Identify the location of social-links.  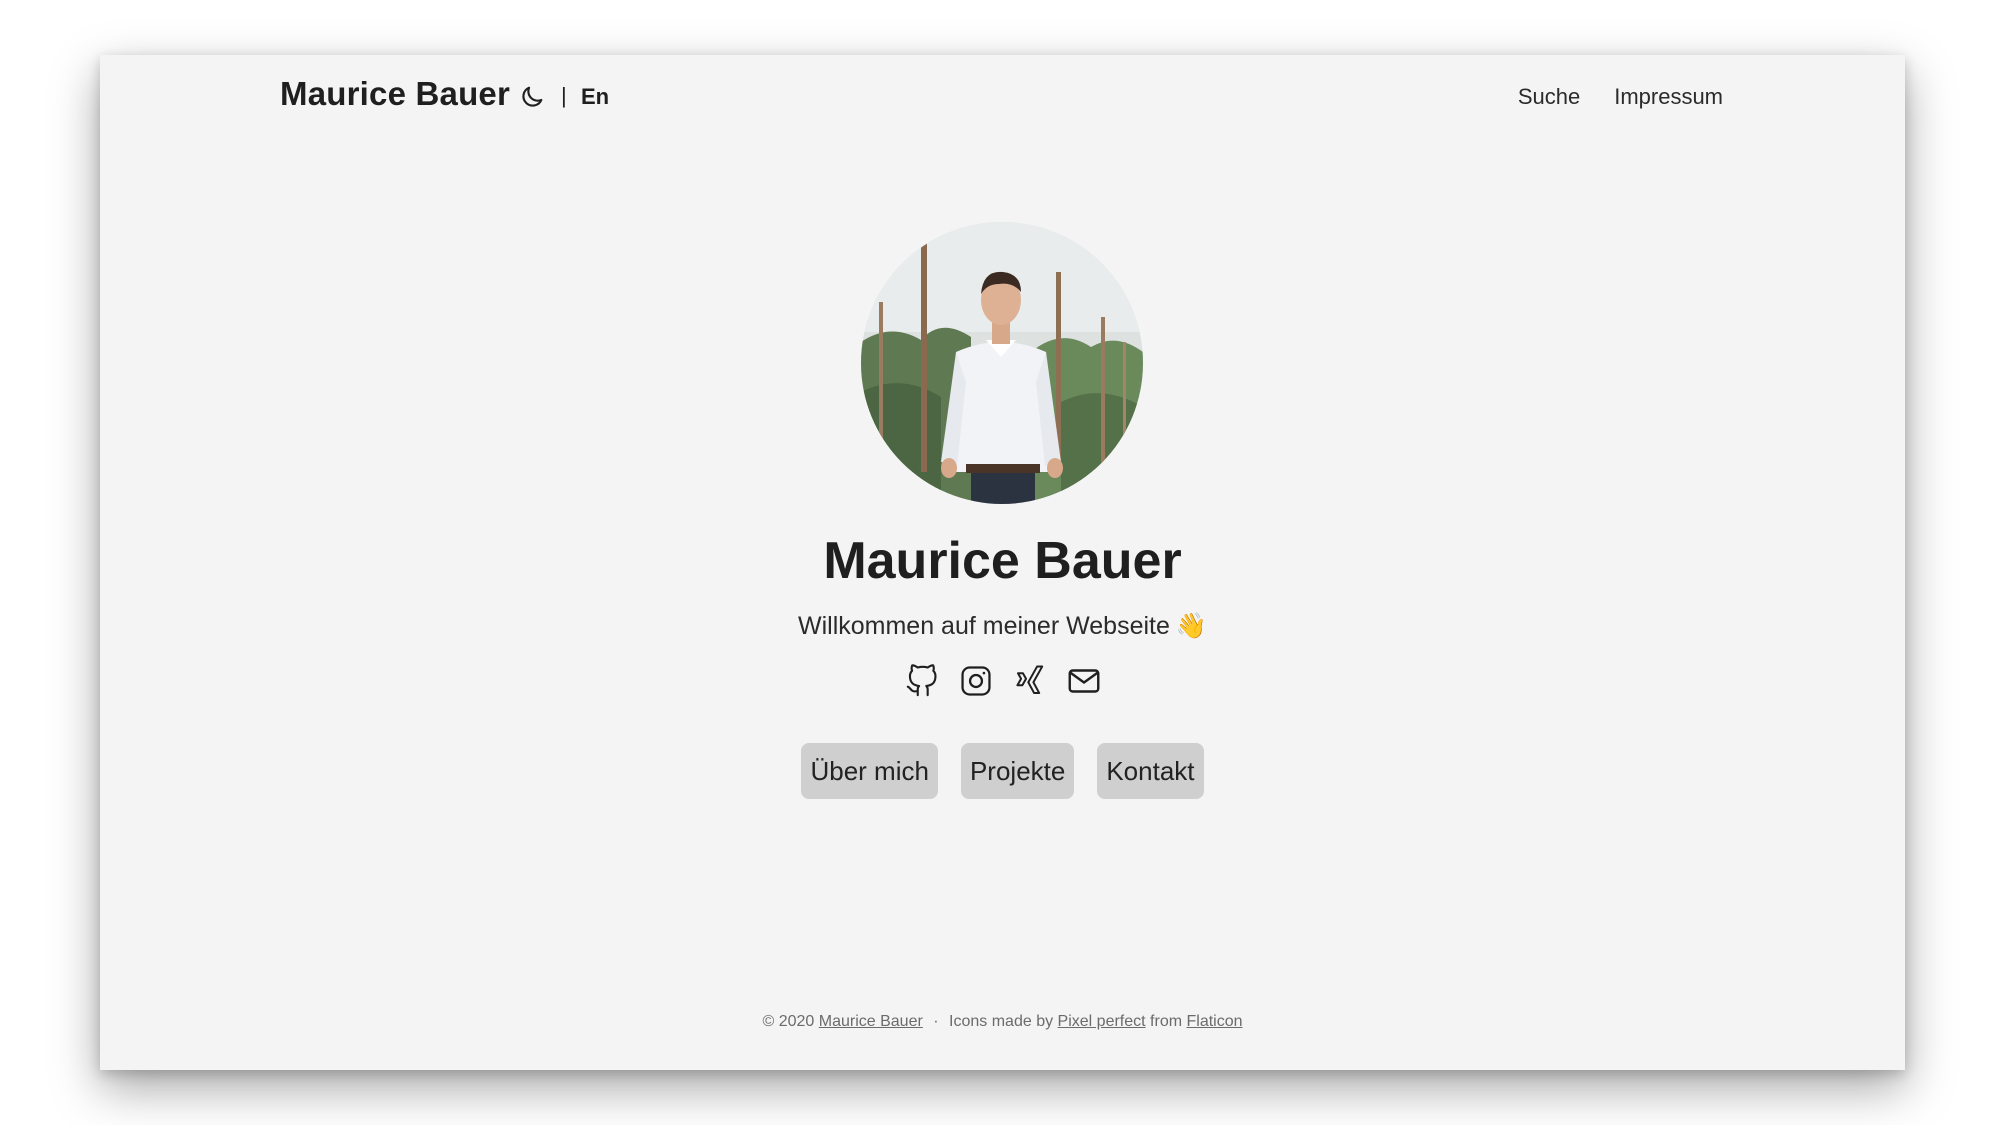
(1002, 681).